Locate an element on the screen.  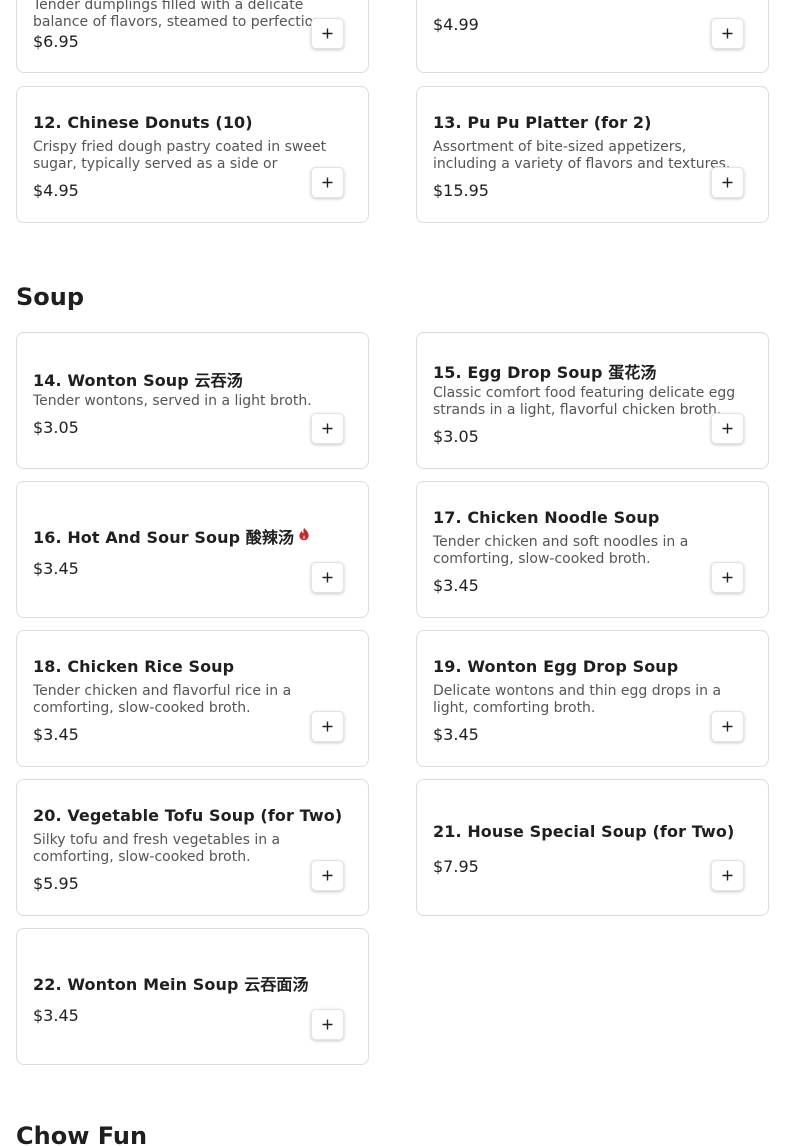
item-name: 12. Chinese Donuts (10) is located at coordinates (143, 122).